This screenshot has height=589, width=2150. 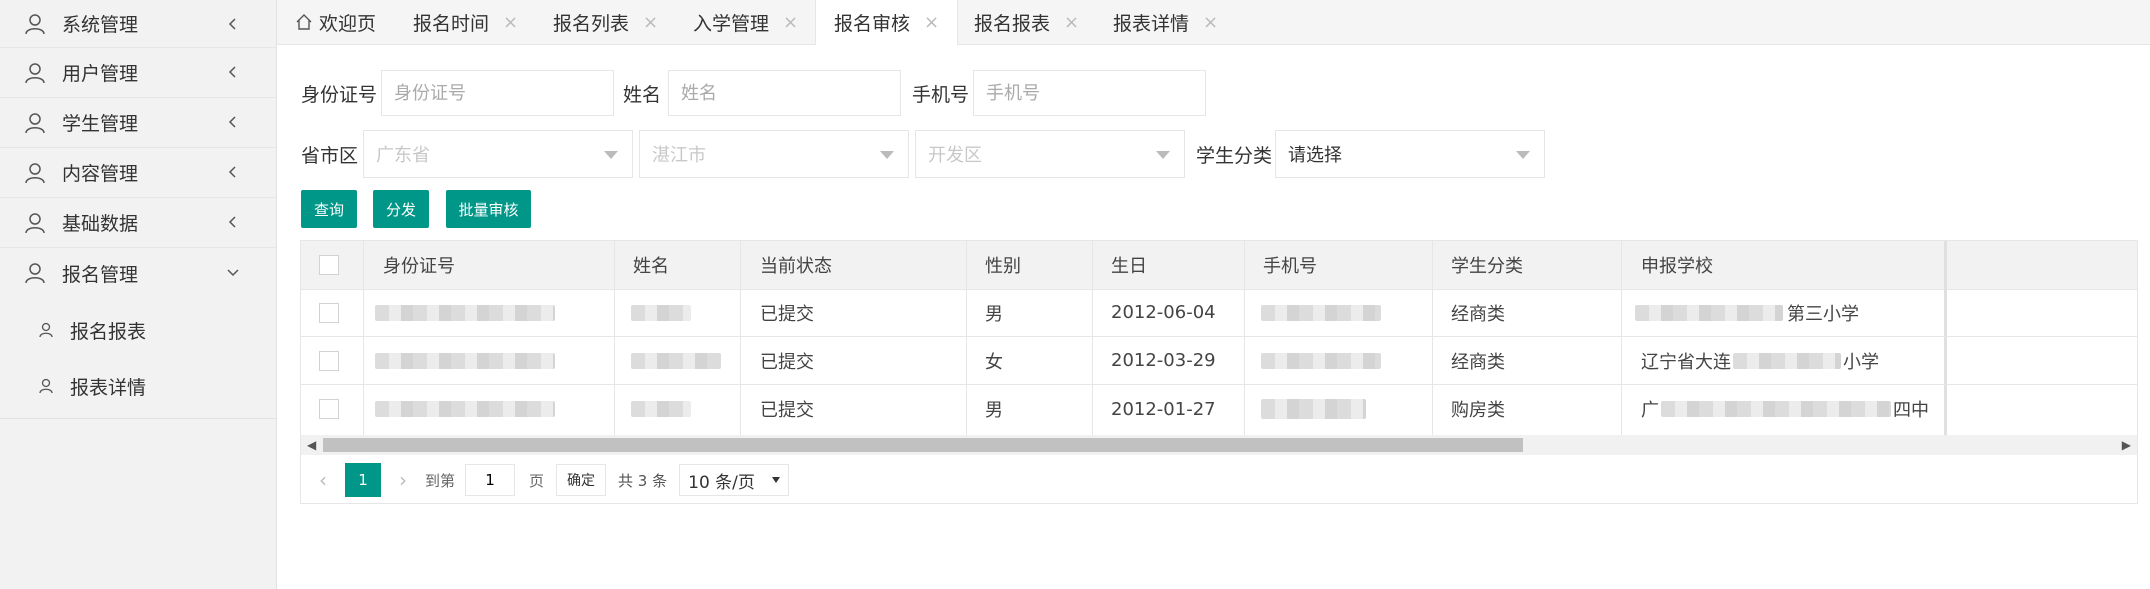 I want to click on sidebar-item-label: 用户管理, so click(x=100, y=74).